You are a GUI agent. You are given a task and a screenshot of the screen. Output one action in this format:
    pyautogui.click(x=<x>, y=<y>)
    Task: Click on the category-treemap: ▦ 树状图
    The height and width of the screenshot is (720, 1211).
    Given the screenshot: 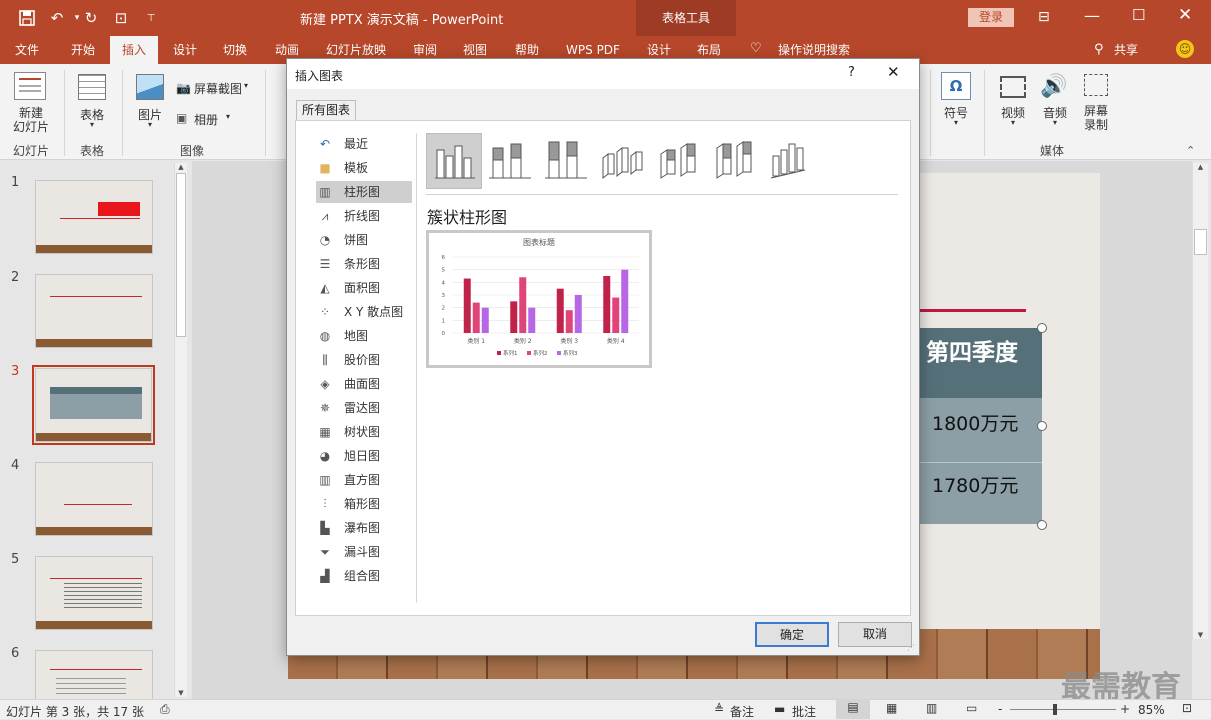 What is the action you would take?
    pyautogui.click(x=364, y=432)
    